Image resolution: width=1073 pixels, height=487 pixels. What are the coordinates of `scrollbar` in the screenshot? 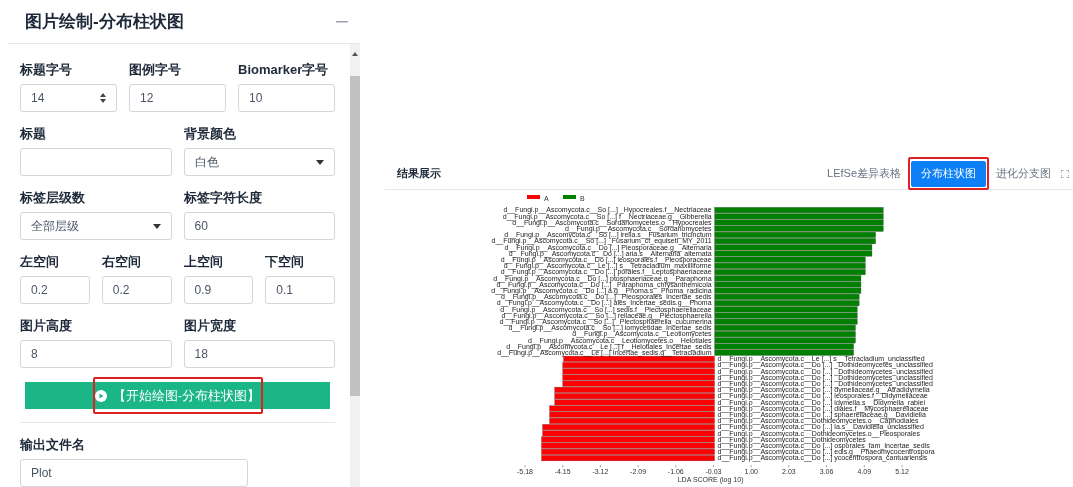 It's located at (355, 265).